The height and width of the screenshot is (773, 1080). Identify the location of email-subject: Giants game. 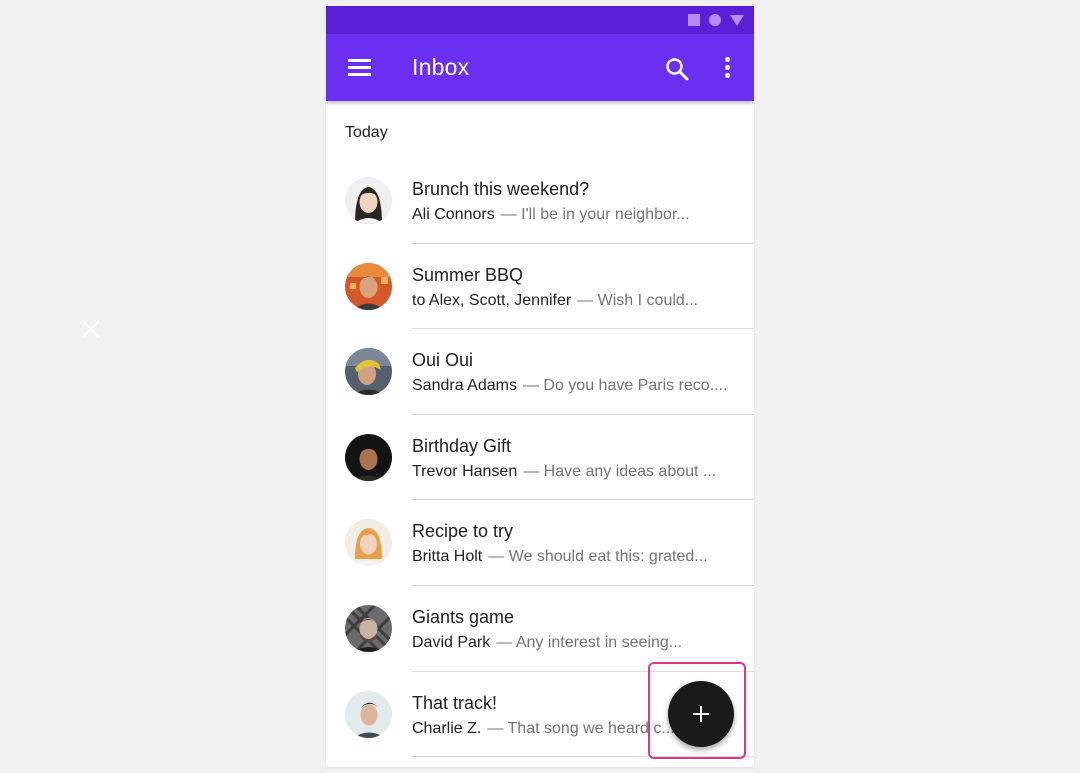
(463, 616).